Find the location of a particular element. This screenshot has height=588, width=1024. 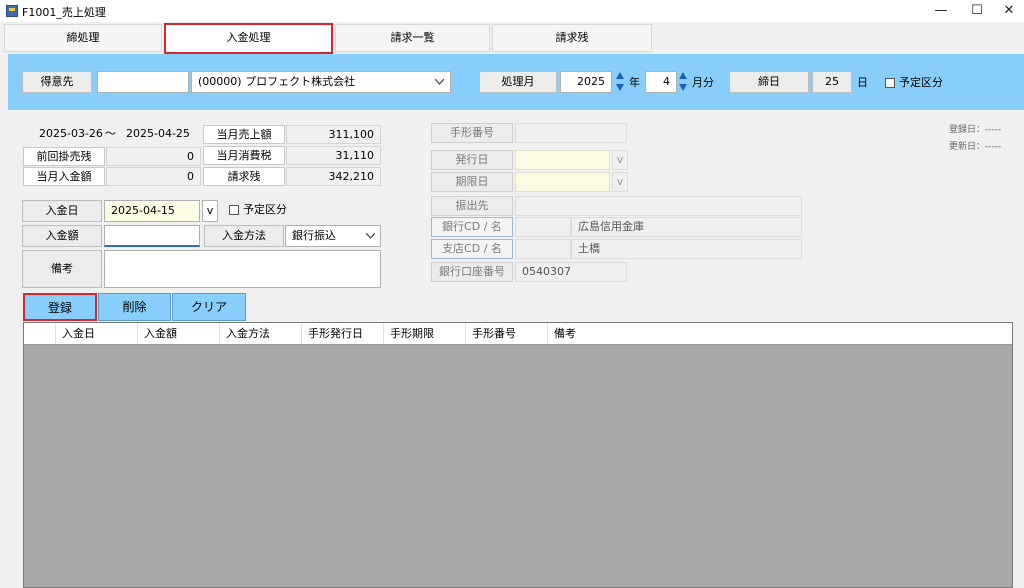

payment-amount-label: 入金額 is located at coordinates (62, 236).